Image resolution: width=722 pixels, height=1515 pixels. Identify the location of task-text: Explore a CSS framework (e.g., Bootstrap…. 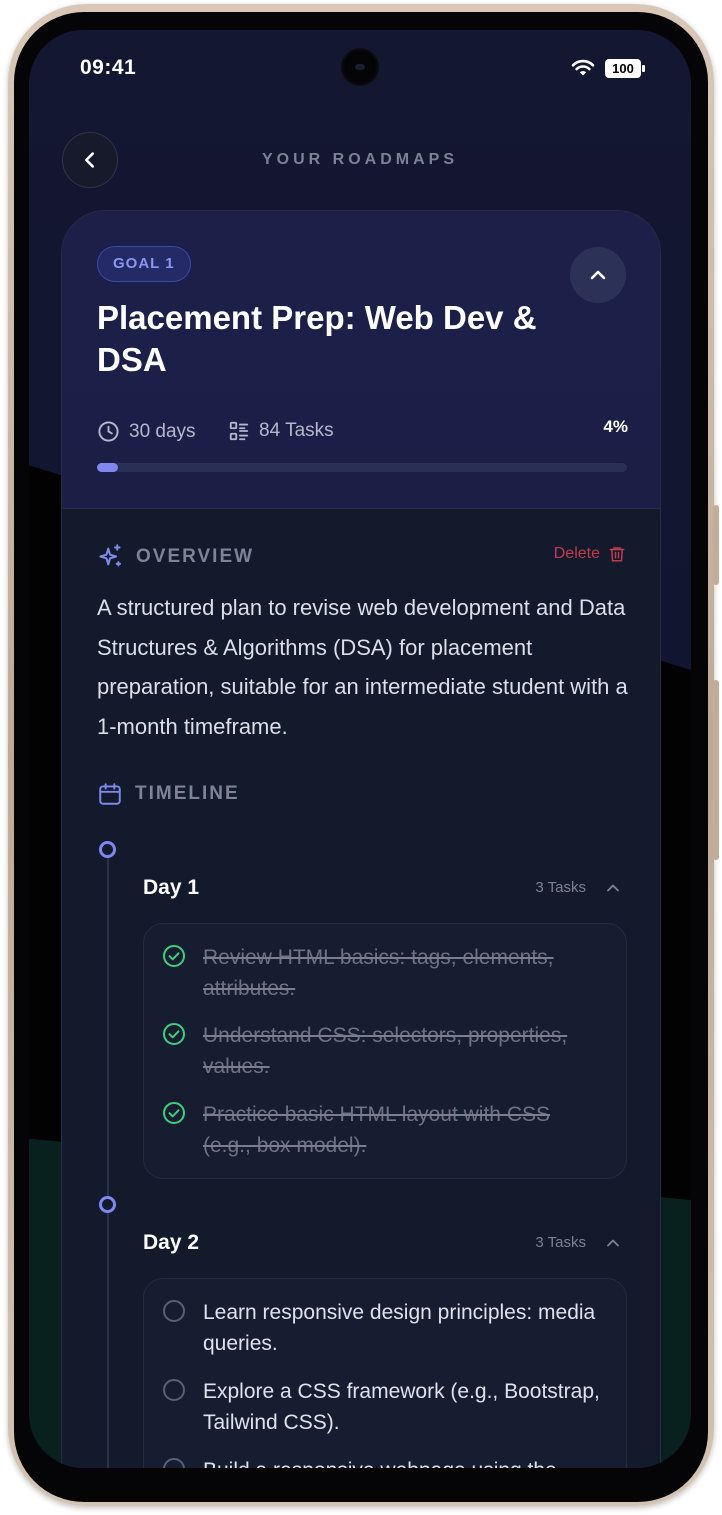
(401, 1407).